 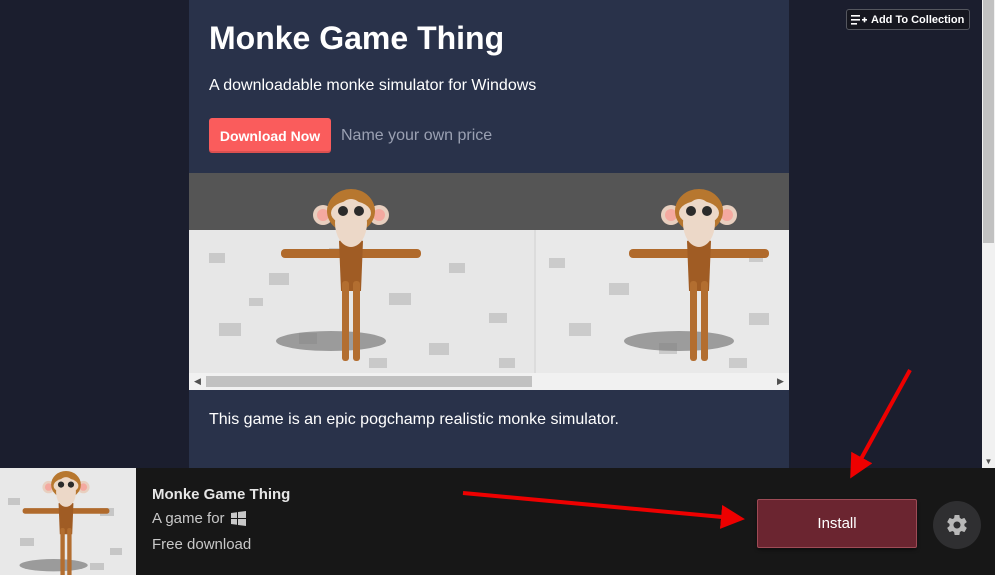 I want to click on add-to-collection-label: Add To Collection, so click(x=918, y=19).